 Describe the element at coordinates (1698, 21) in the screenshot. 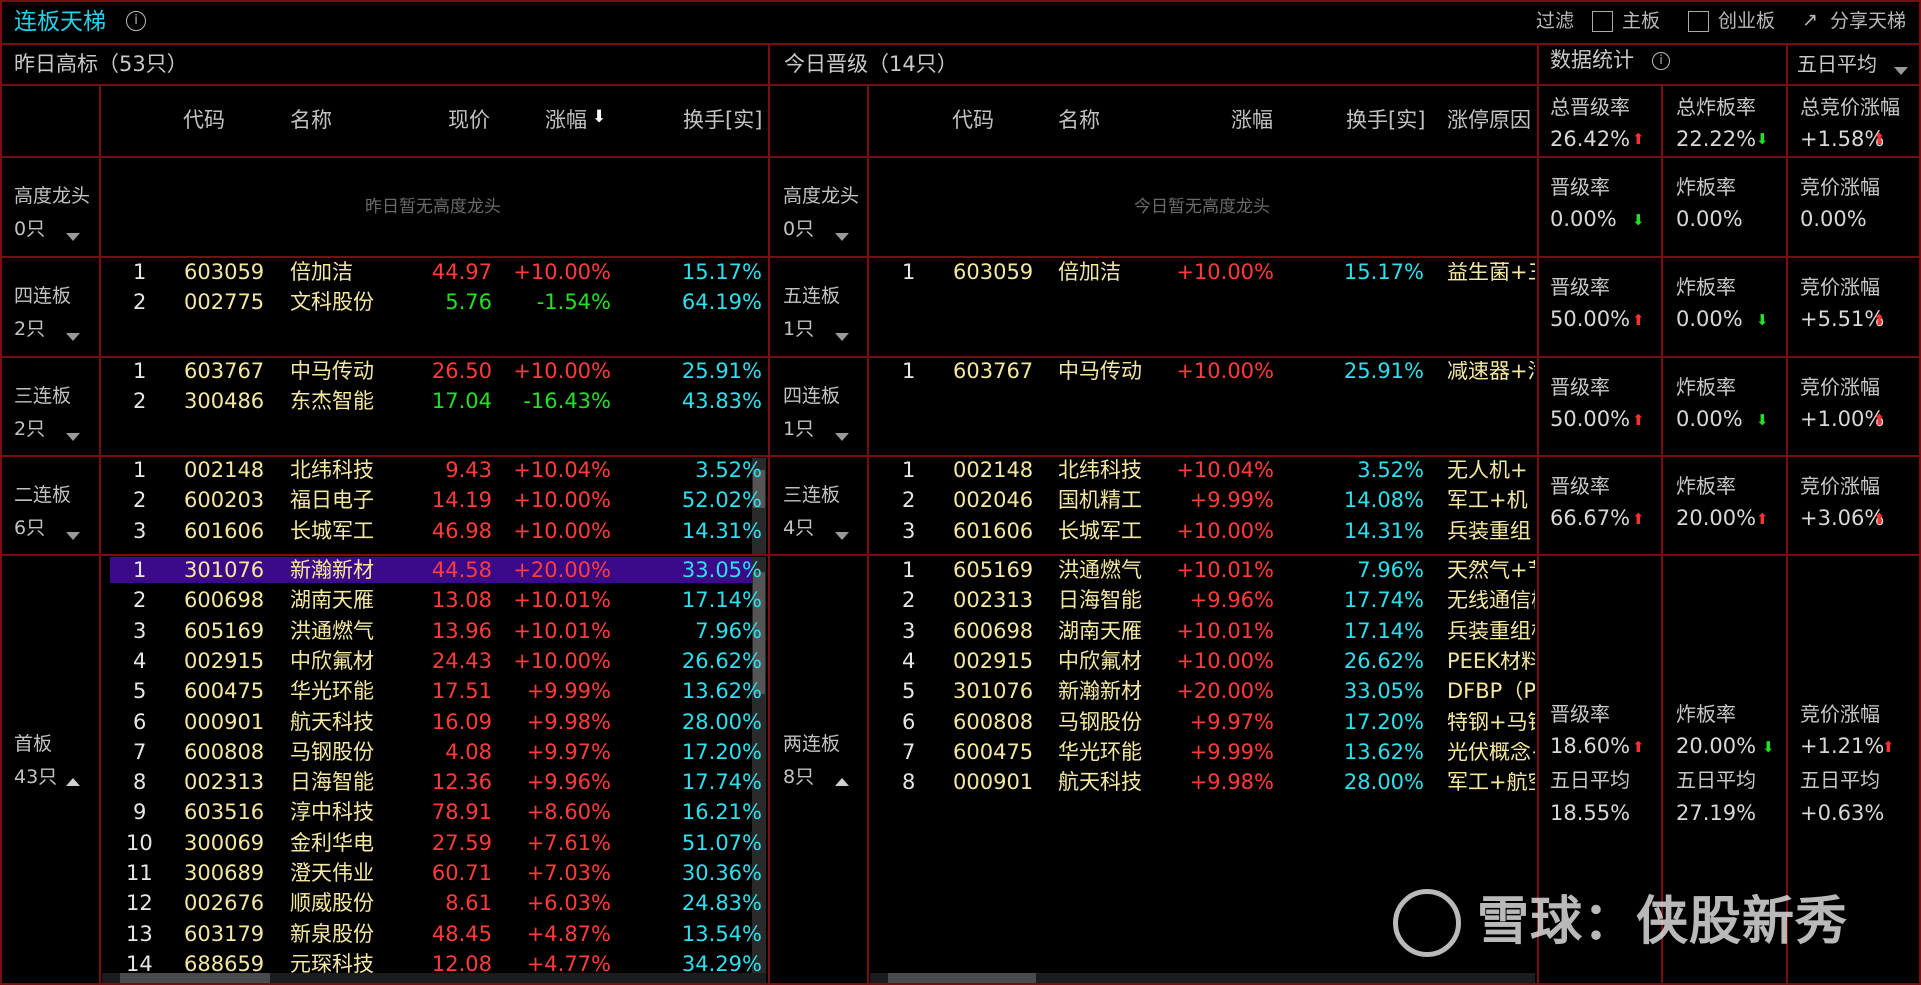

I see `gem-board-checkbox` at that location.